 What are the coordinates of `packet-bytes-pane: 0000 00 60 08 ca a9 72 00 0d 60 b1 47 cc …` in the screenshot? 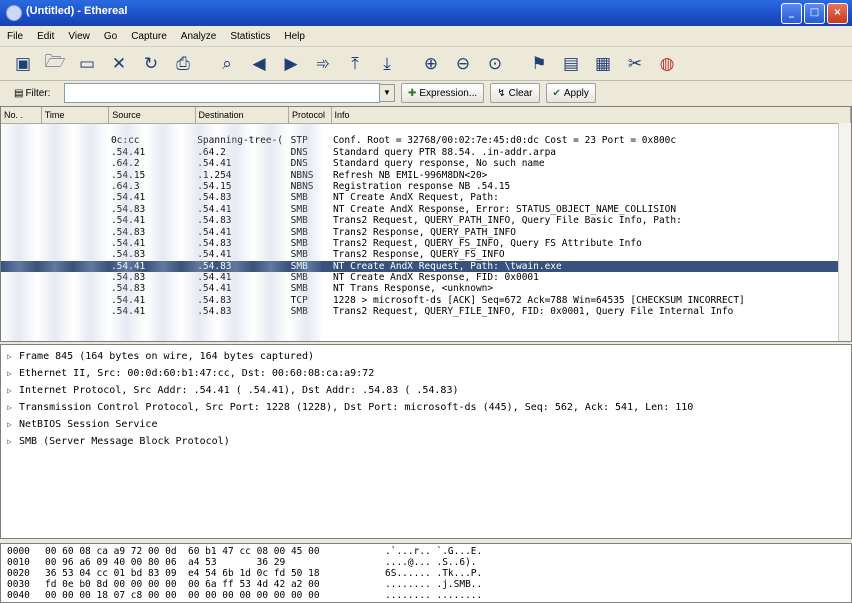 It's located at (426, 573).